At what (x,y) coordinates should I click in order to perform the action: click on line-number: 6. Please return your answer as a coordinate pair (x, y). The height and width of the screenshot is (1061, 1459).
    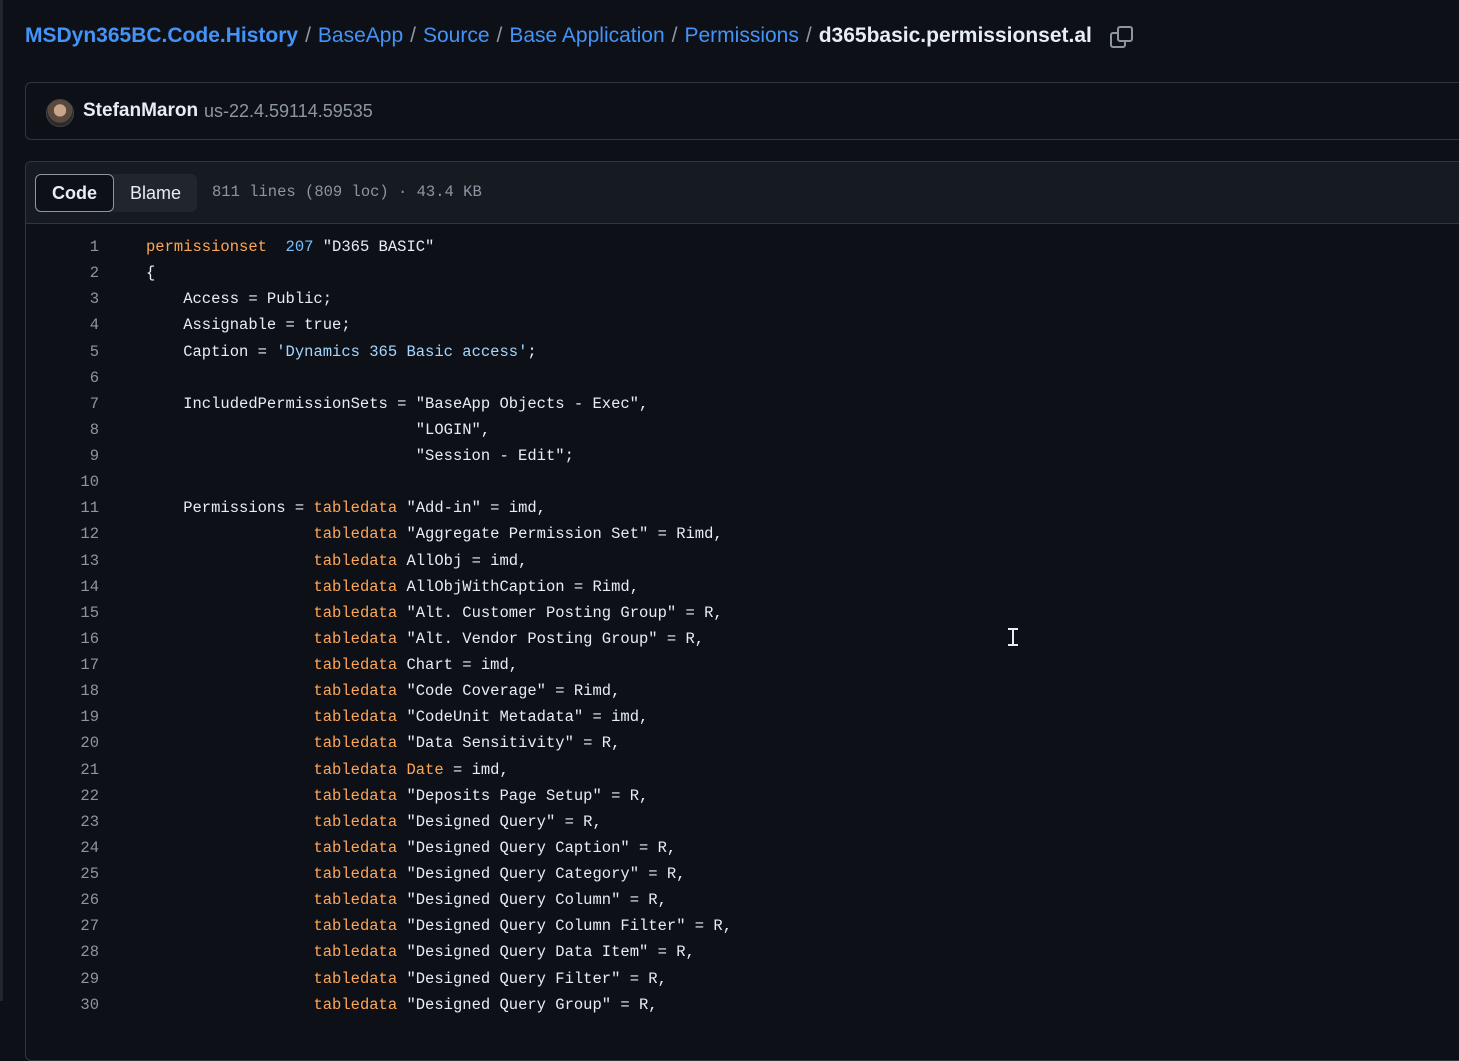
    Looking at the image, I should click on (62, 378).